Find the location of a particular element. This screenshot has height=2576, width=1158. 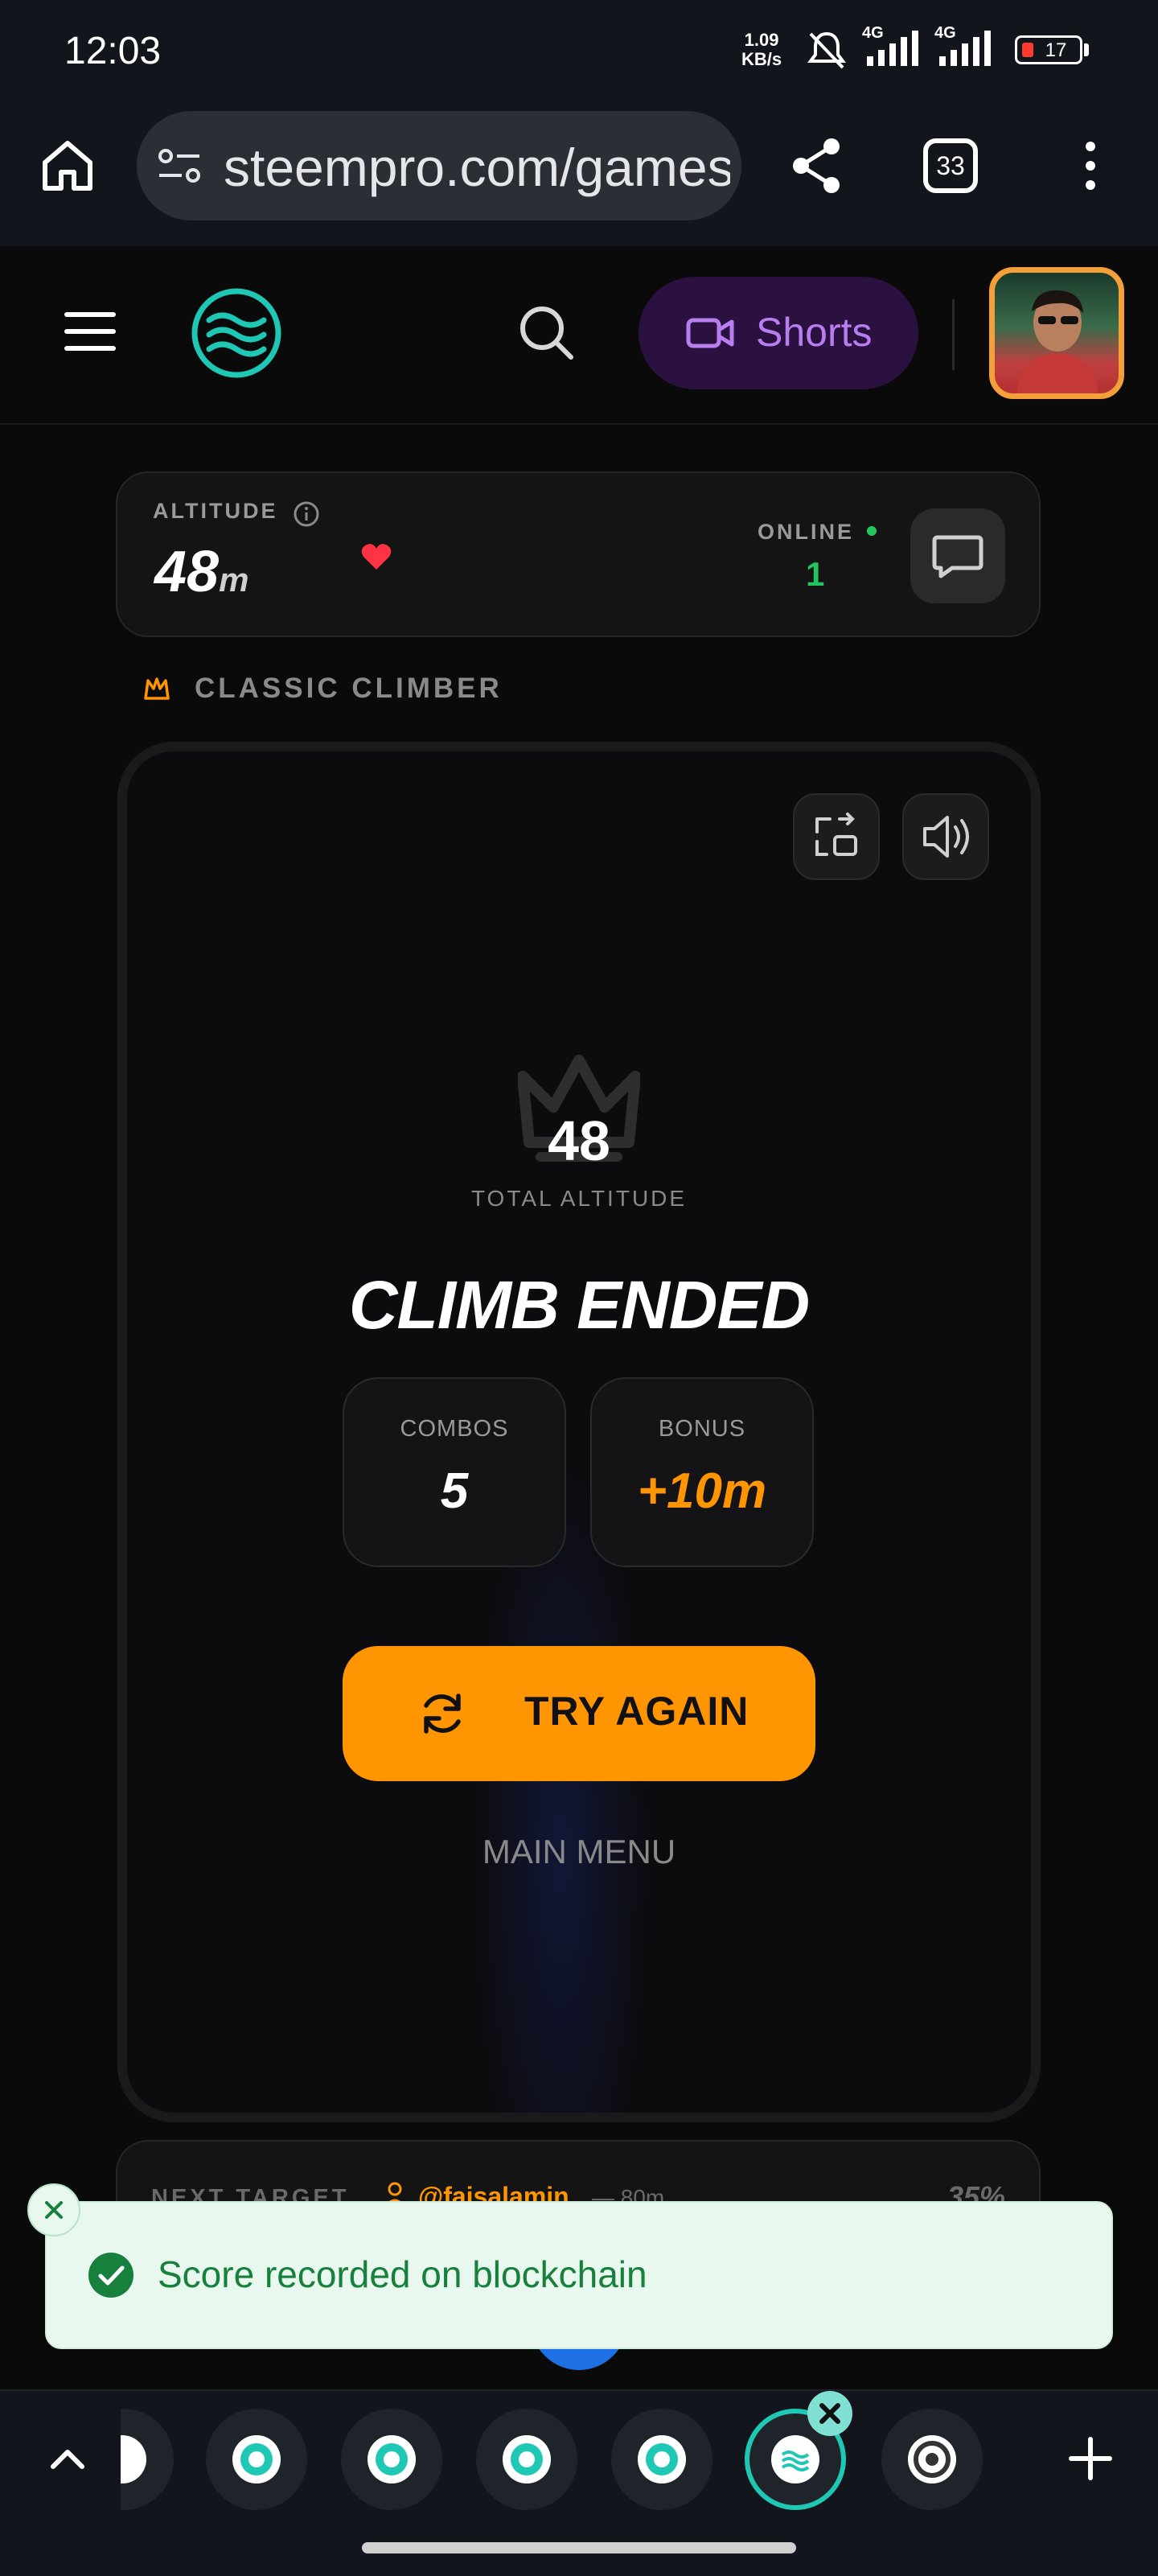

logo-icon is located at coordinates (236, 333).